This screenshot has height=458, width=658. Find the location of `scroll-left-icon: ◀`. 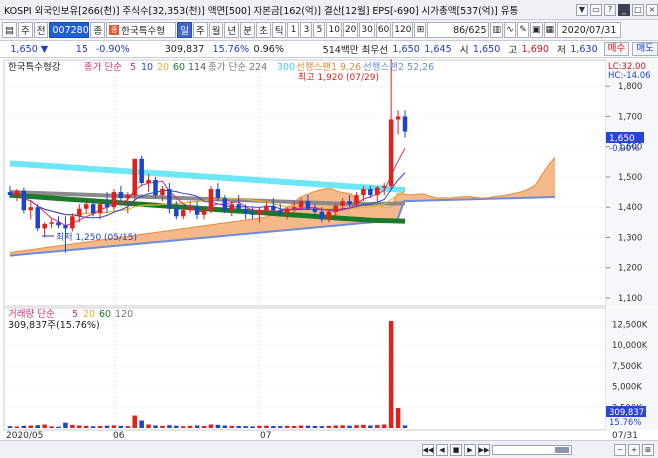

scroll-left-icon: ◀ is located at coordinates (442, 449).